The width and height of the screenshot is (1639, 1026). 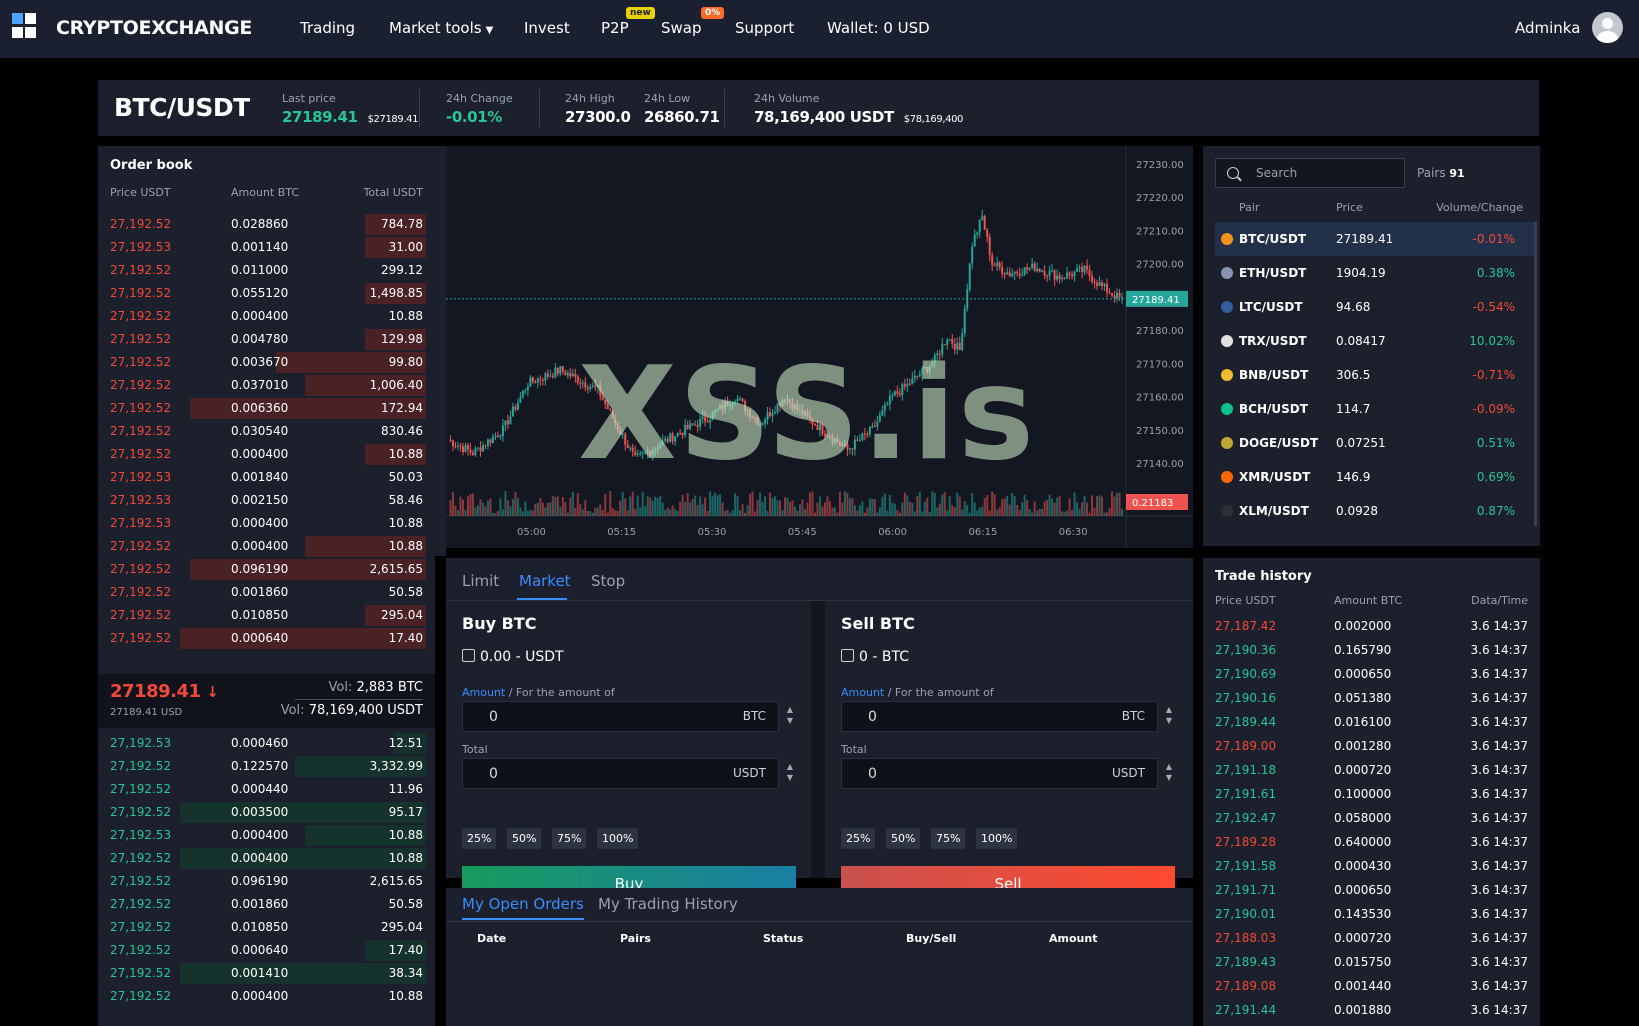 What do you see at coordinates (1371, 891) in the screenshot?
I see `trade-row: 27,191.71 0.000650 3.6 14:37` at bounding box center [1371, 891].